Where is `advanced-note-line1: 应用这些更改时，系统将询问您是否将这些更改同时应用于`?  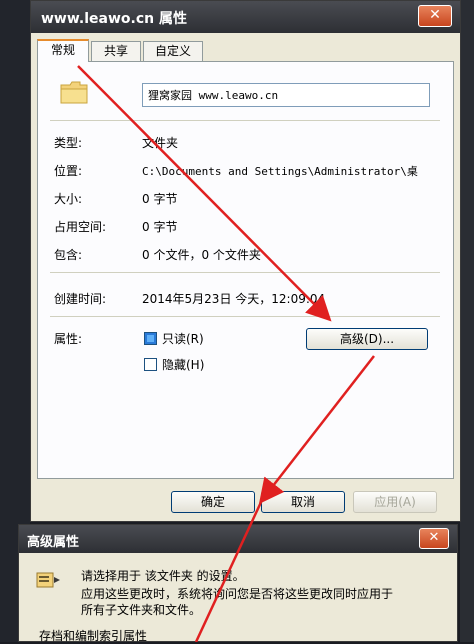 advanced-note-line1: 应用这些更改时，系统将询问您是否将这些更改同时应用于 is located at coordinates (237, 594).